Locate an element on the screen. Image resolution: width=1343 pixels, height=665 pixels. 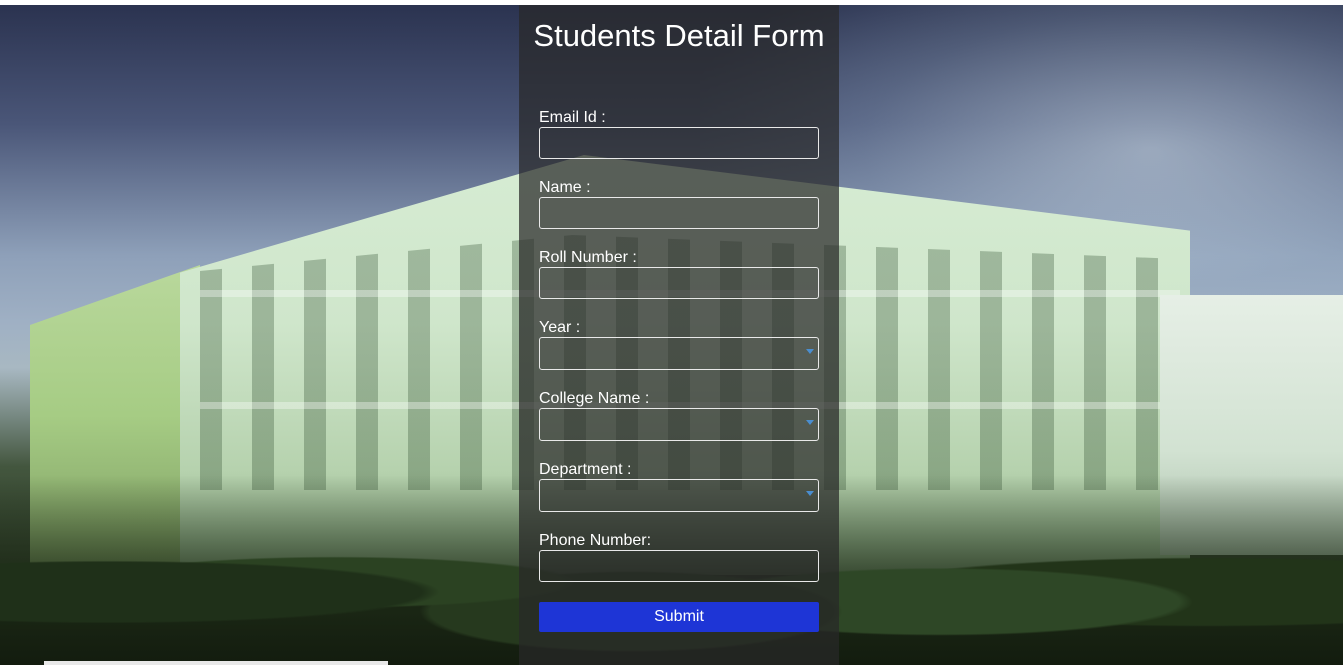
department-select is located at coordinates (679, 495).